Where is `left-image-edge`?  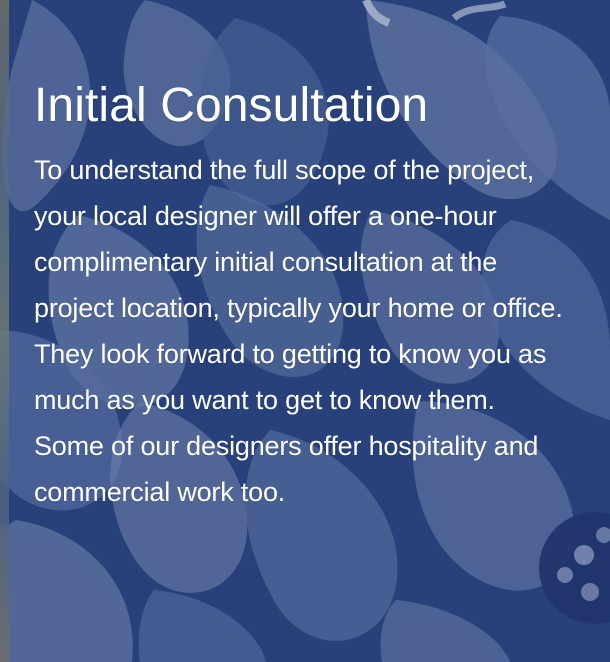 left-image-edge is located at coordinates (4, 331).